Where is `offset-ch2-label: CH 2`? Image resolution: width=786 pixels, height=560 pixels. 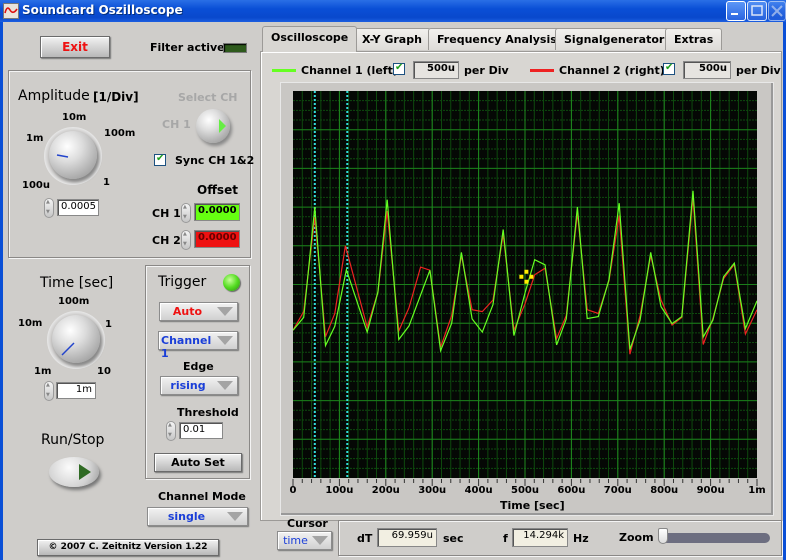
offset-ch2-label: CH 2 is located at coordinates (166, 240).